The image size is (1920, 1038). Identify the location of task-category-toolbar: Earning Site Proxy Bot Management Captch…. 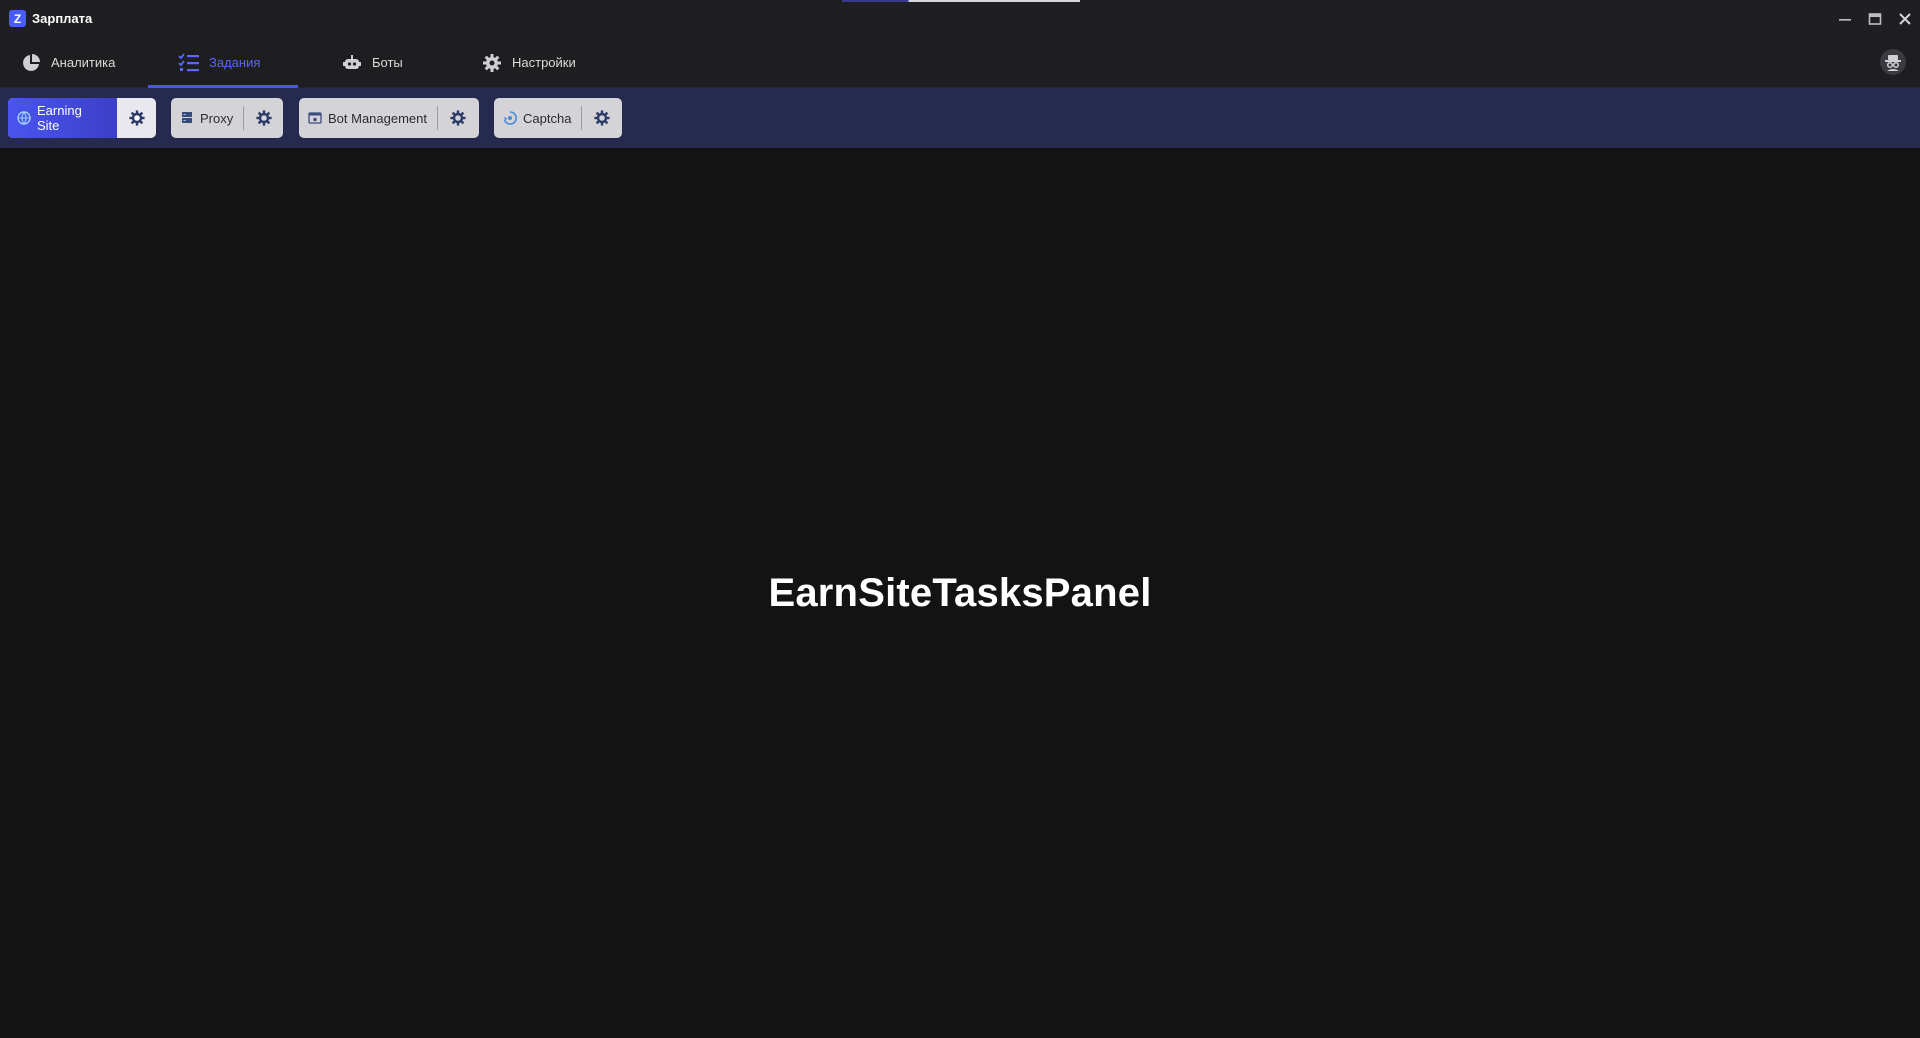
(960, 118).